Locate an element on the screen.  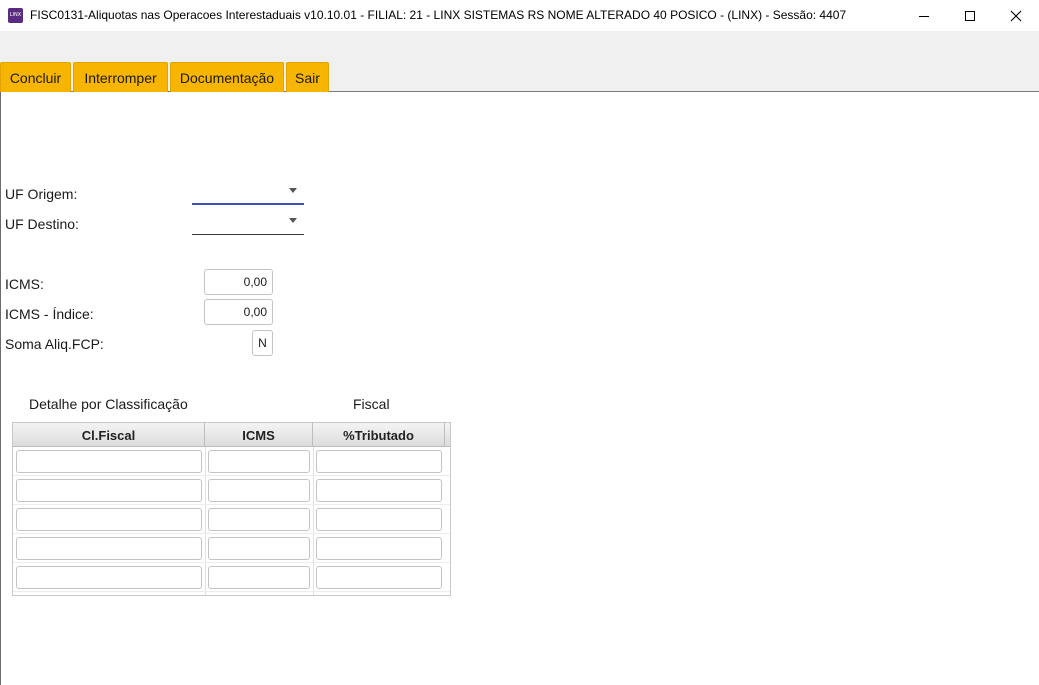
icms-indice-label: ICMS - Índice: is located at coordinates (49, 314).